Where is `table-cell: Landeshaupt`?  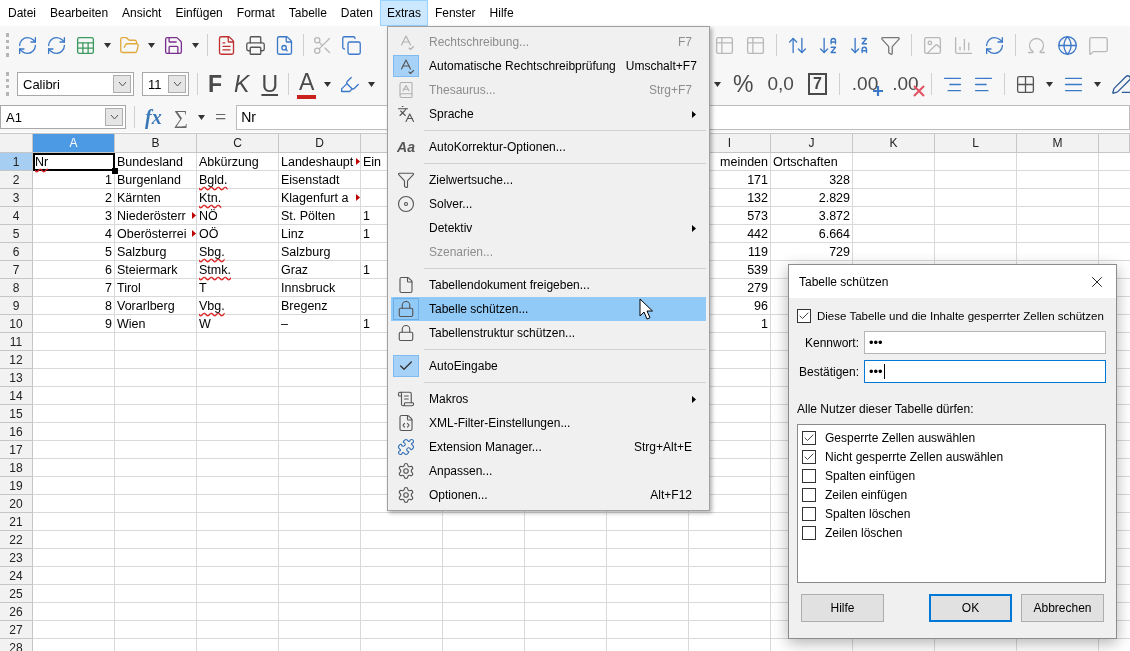
table-cell: Landeshaupt is located at coordinates (320, 162).